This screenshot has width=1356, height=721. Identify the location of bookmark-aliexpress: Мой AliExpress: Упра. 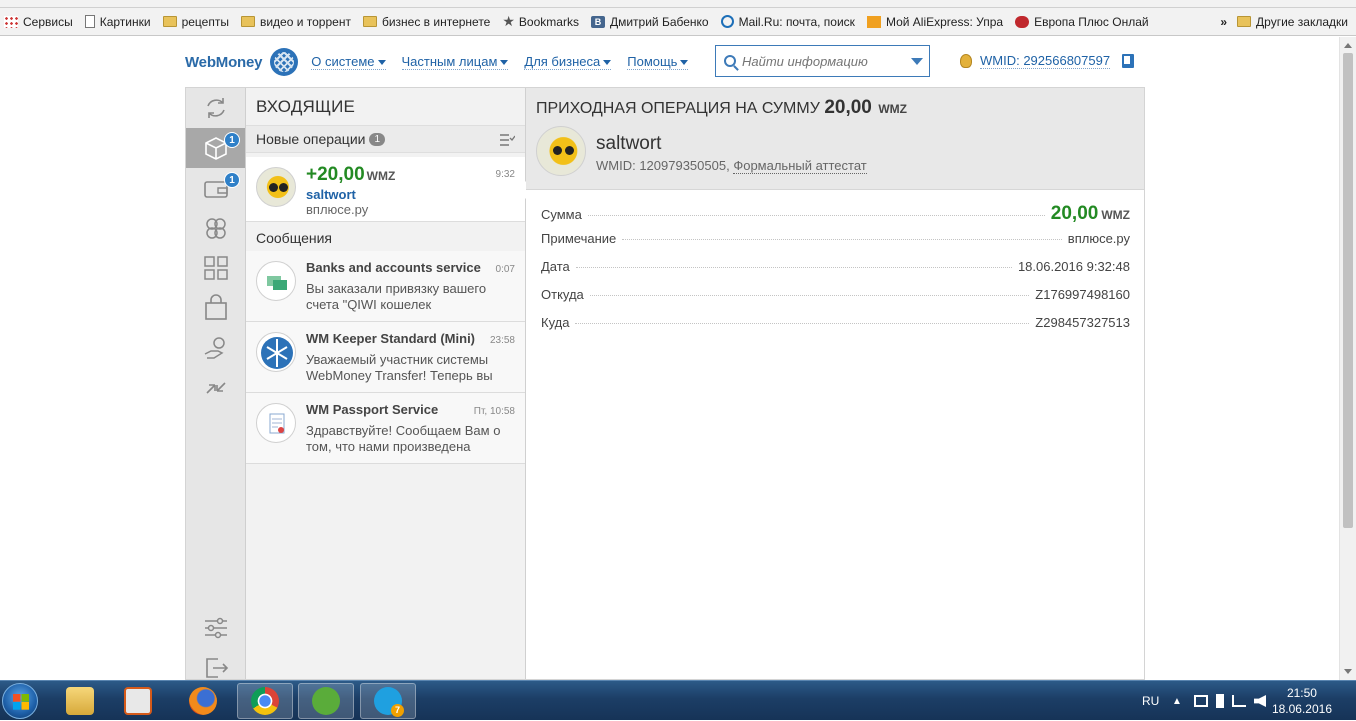
(934, 22).